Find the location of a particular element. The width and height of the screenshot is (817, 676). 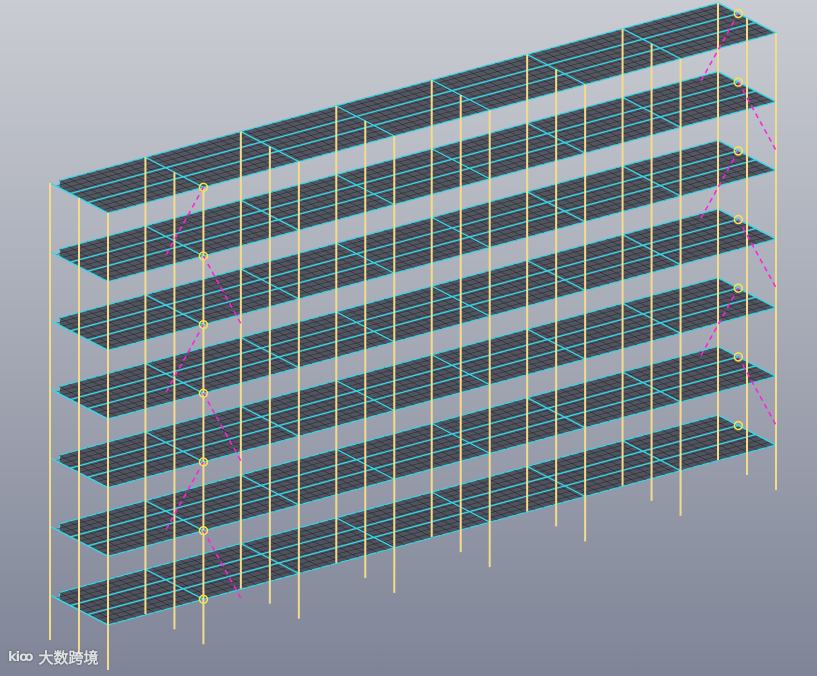

watermark: kiꝏ 大数跨境 is located at coordinates (53, 657).